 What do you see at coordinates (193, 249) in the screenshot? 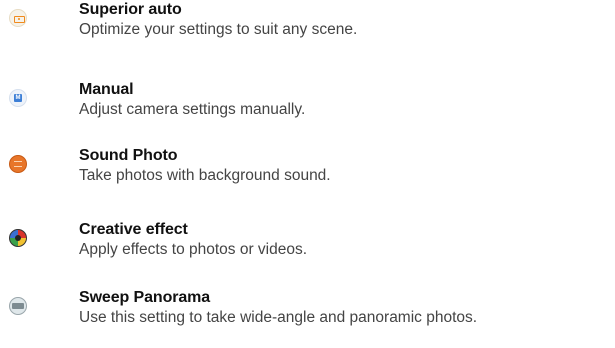
I see `mode-description: Apply effects to photos or videos.` at bounding box center [193, 249].